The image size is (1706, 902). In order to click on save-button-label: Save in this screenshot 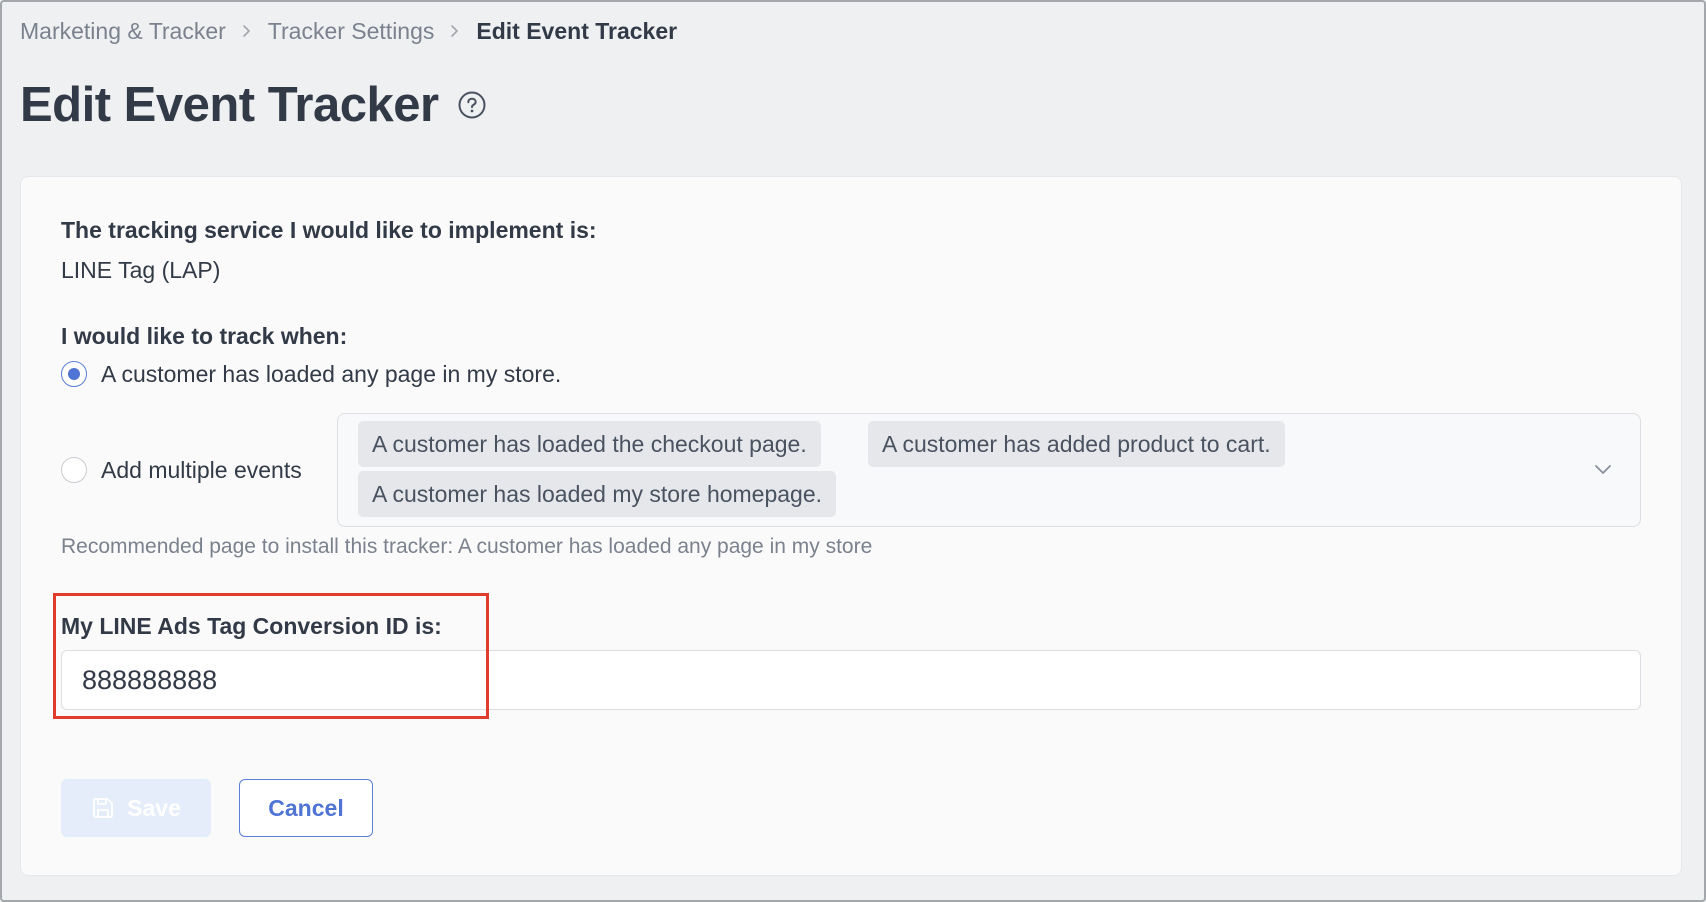, I will do `click(154, 807)`.